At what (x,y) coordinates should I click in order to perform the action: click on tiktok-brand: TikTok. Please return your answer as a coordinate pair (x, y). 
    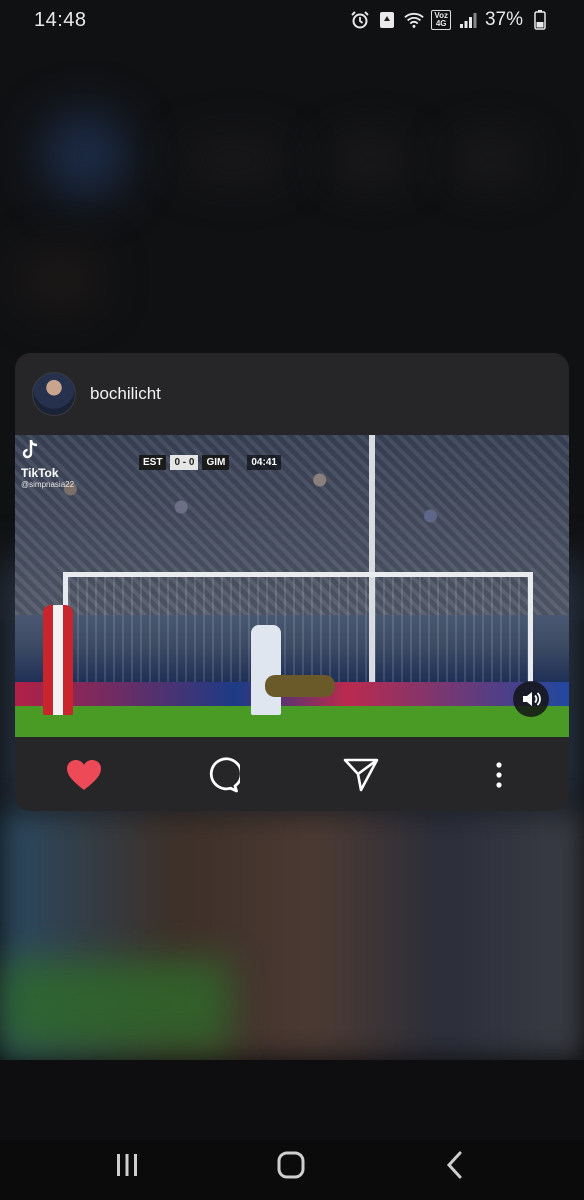
    Looking at the image, I should click on (40, 473).